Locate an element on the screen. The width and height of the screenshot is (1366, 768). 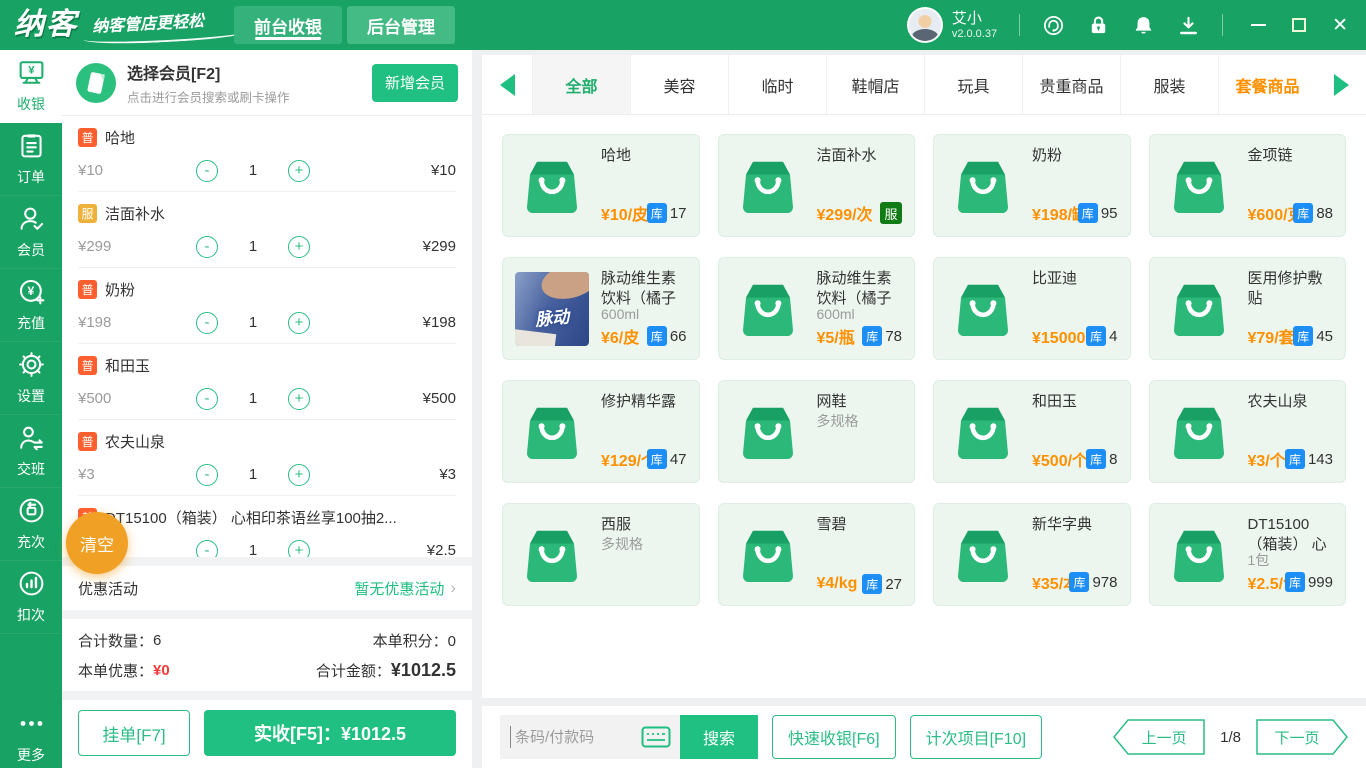
sidebar-item-orders: 订单 is located at coordinates (31, 159).